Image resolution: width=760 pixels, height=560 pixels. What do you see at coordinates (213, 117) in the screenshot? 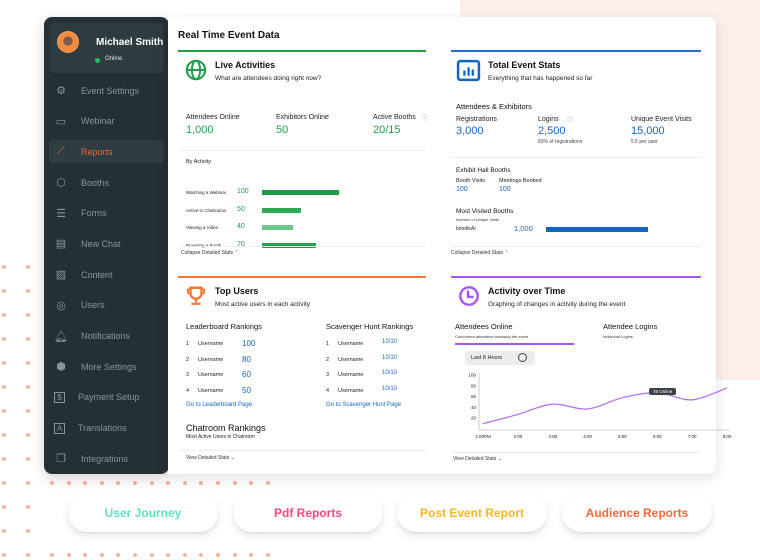
I see `attendees-online-label: Attendees Online` at bounding box center [213, 117].